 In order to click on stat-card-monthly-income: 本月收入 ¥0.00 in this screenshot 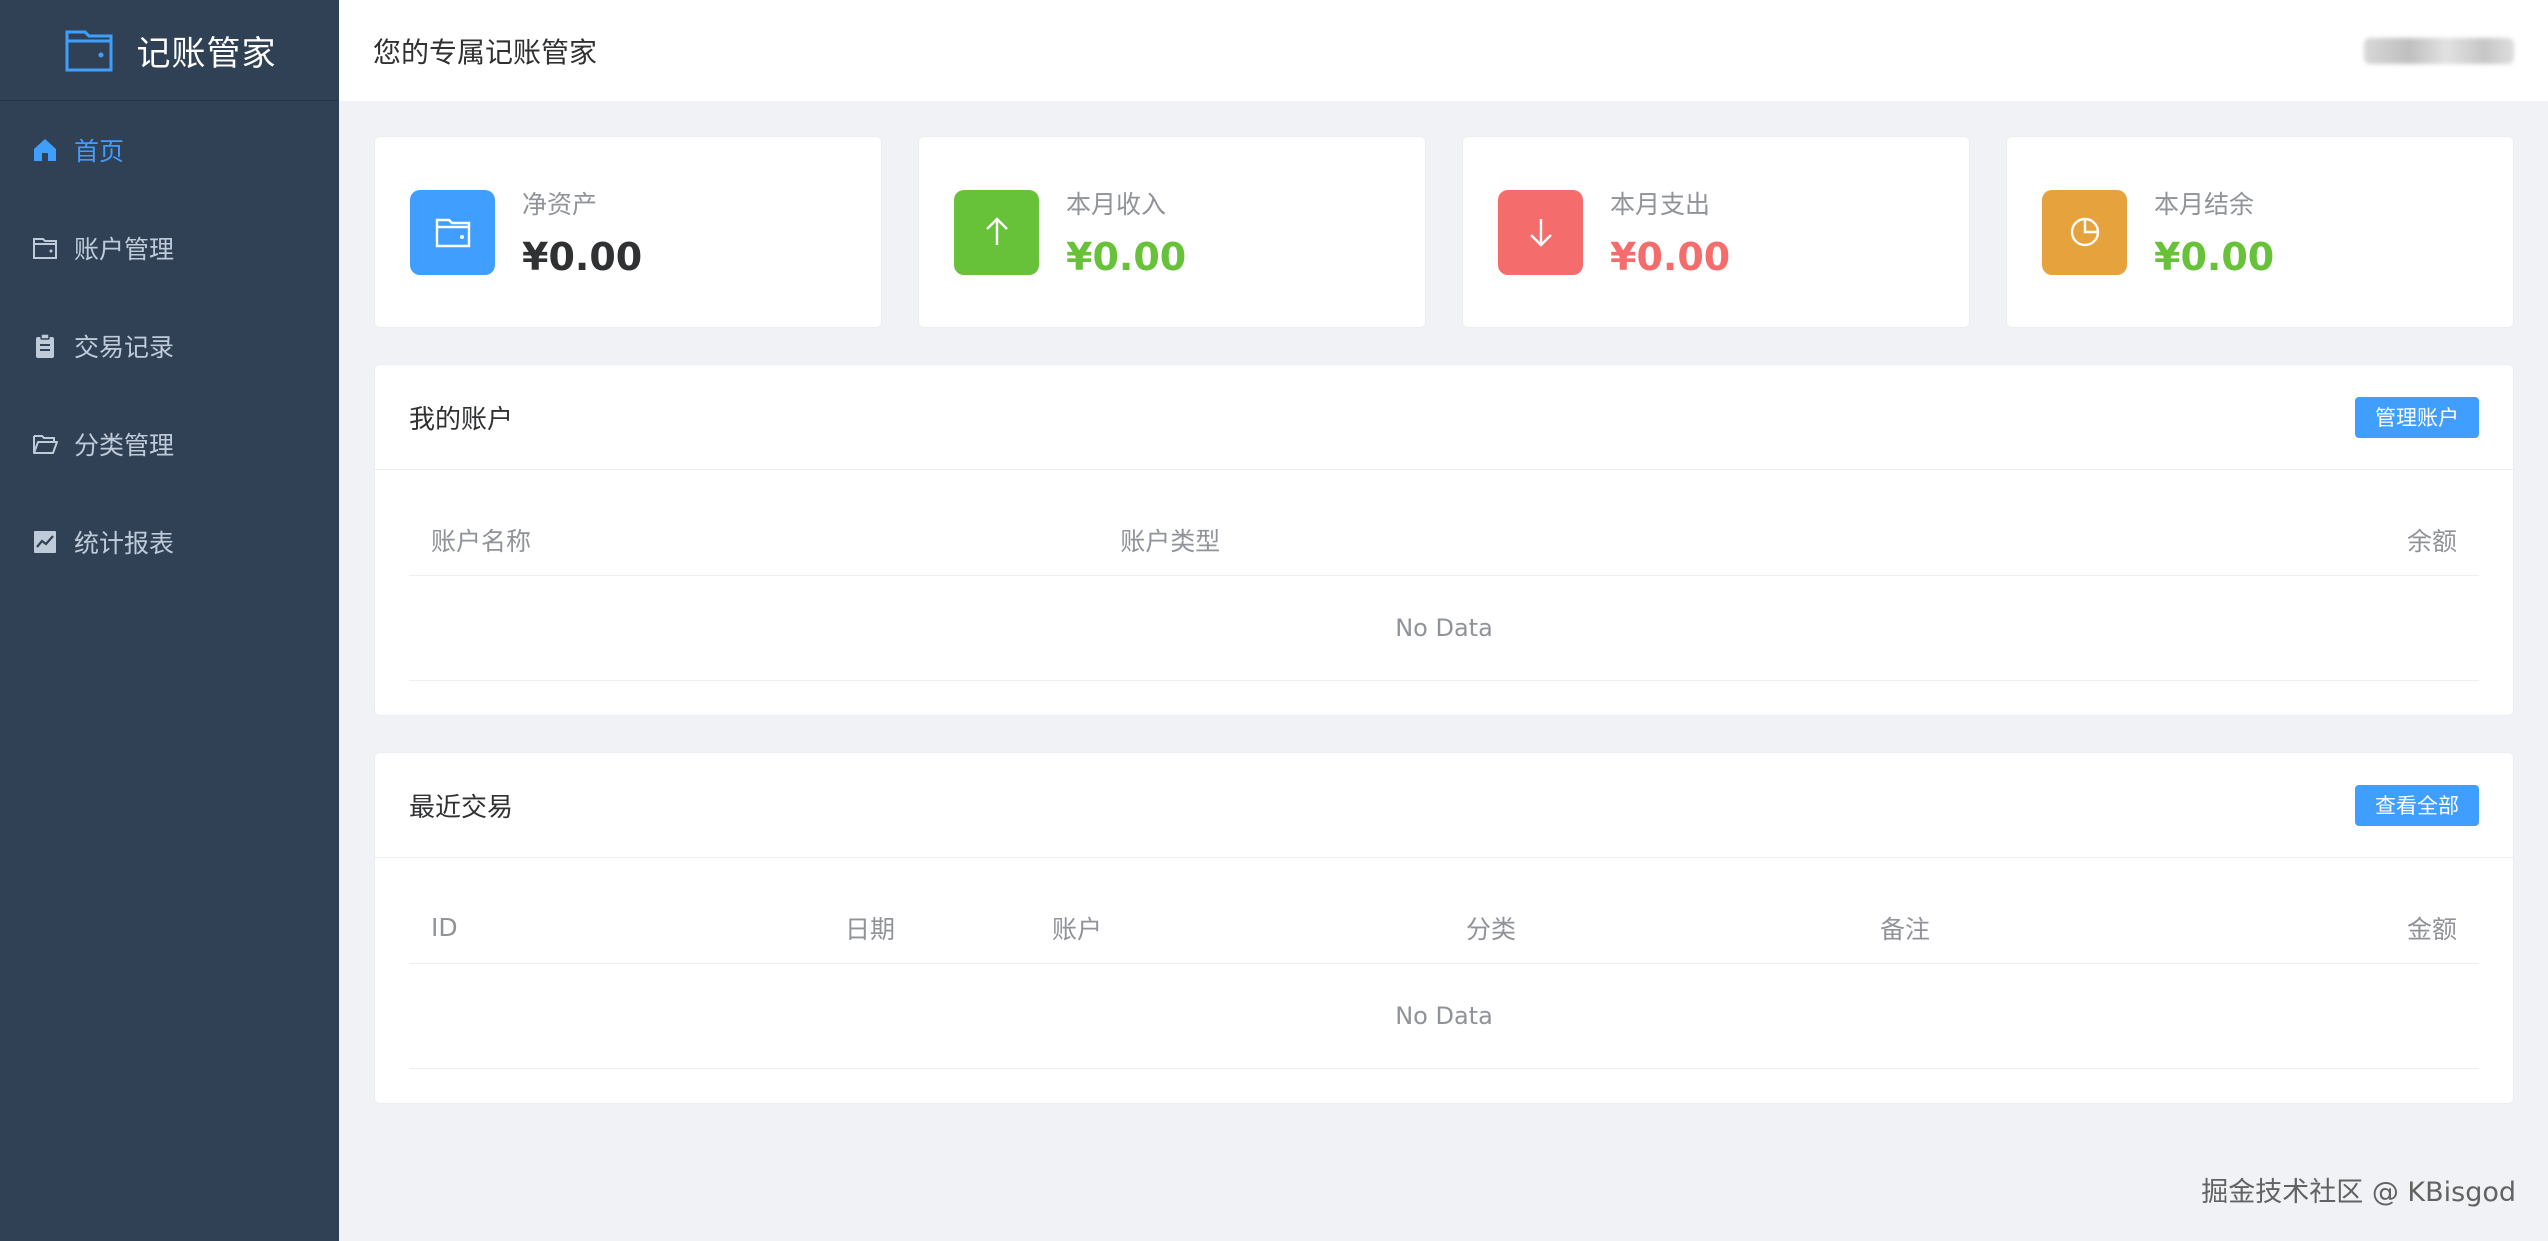, I will do `click(1172, 232)`.